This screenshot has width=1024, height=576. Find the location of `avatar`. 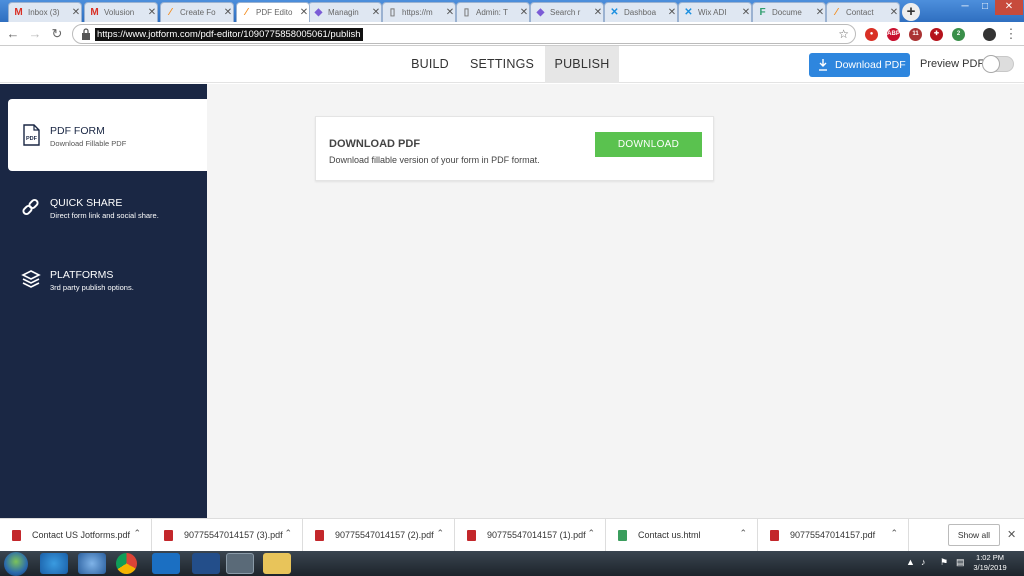

avatar is located at coordinates (989, 34).